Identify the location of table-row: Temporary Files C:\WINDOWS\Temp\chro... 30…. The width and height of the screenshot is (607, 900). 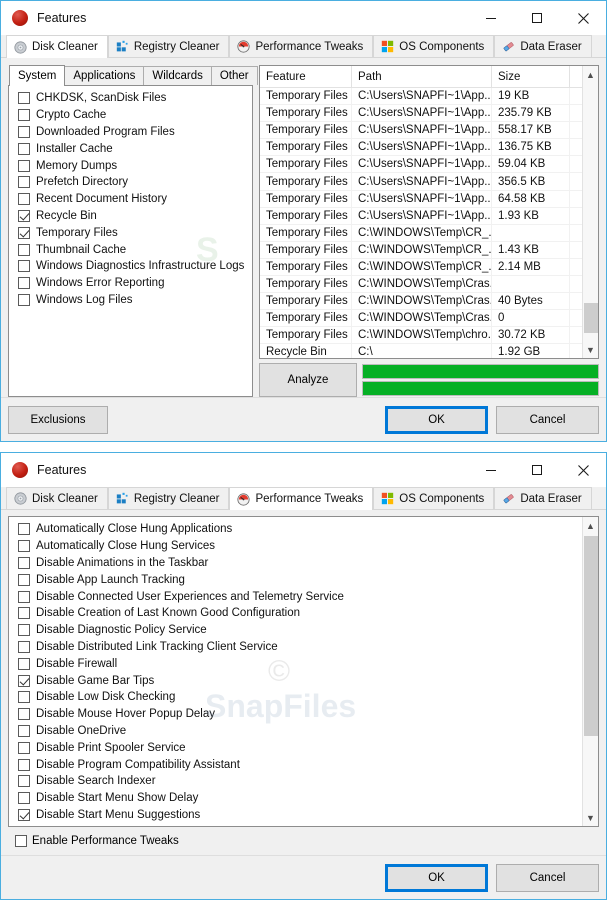
(421, 336).